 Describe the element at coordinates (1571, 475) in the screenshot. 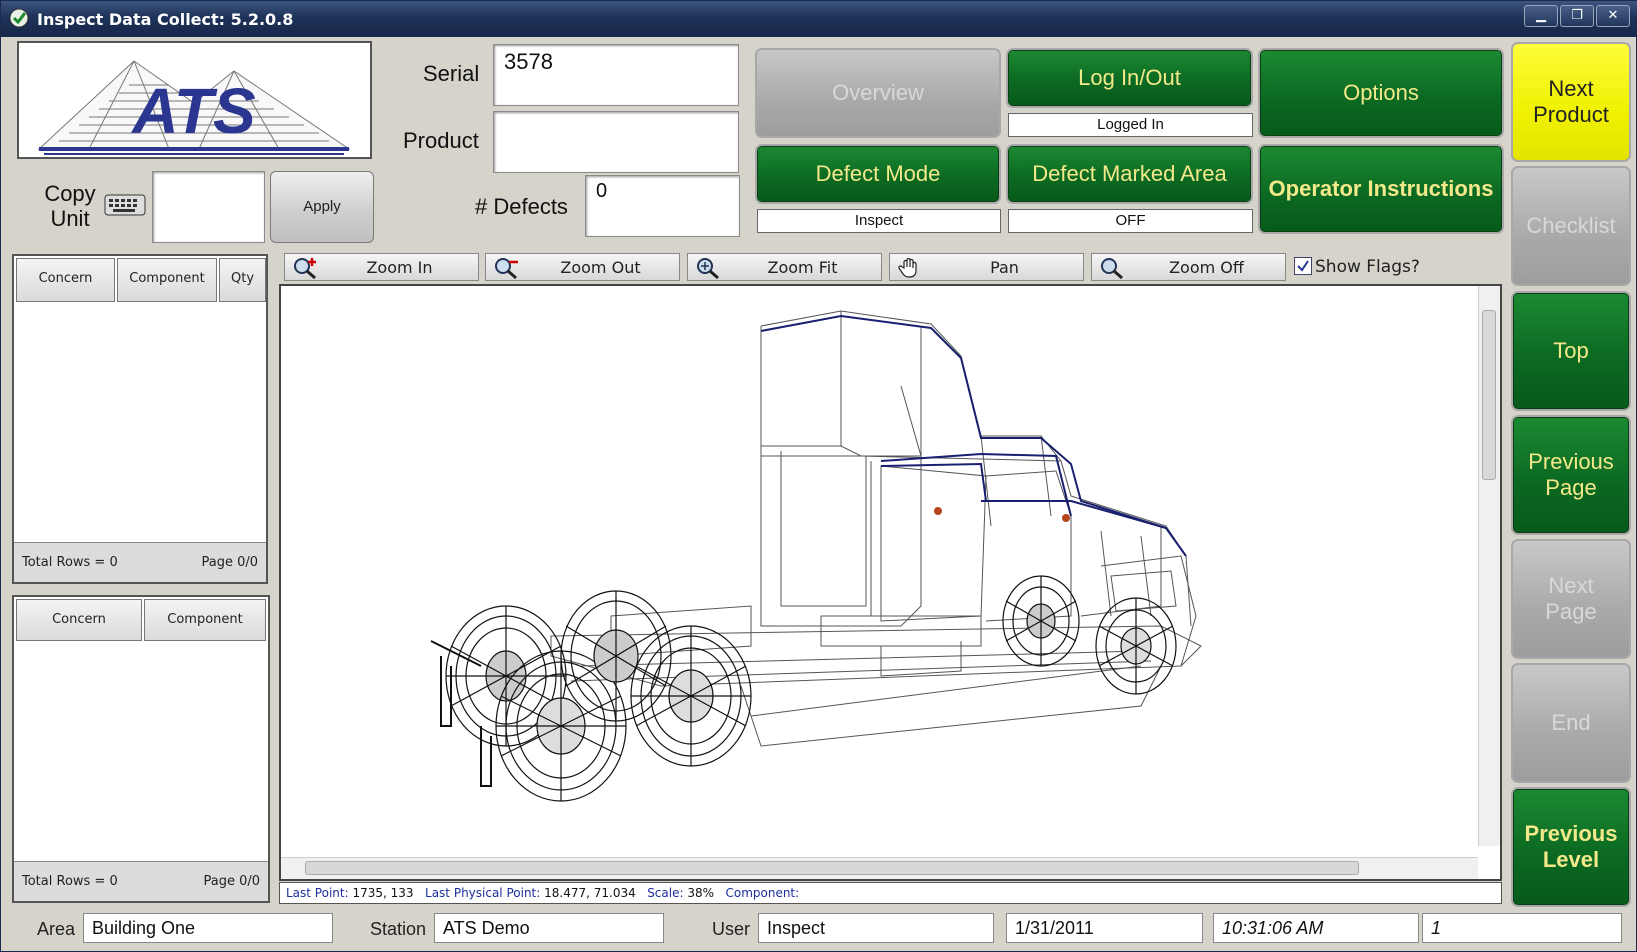

I see `previous-page-button: Previous Page` at that location.